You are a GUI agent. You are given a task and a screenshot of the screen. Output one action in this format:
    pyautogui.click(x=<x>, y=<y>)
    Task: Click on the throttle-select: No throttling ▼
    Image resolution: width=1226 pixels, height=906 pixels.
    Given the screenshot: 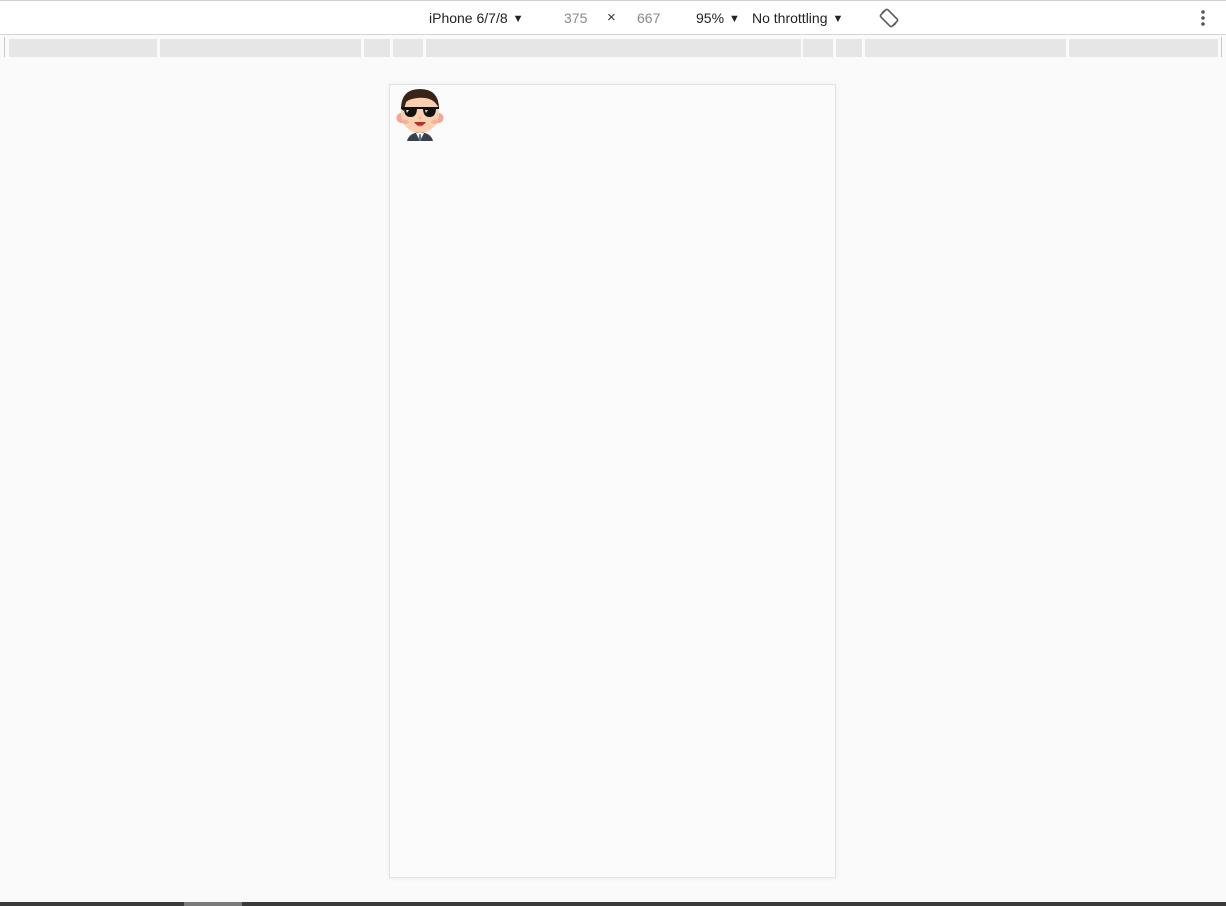 What is the action you would take?
    pyautogui.click(x=797, y=18)
    